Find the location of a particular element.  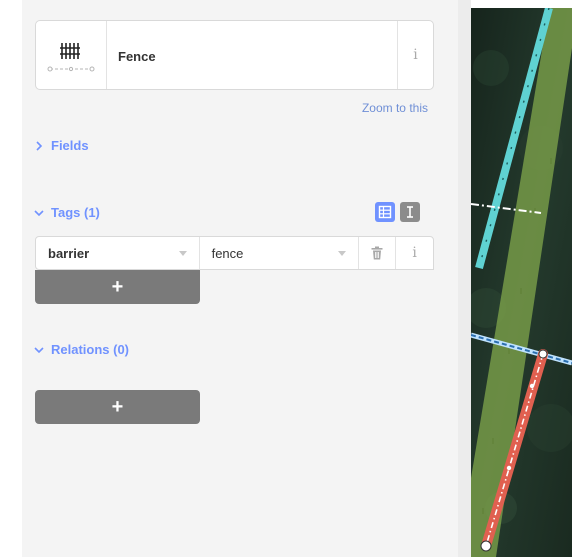

text-view-icon is located at coordinates (410, 212).